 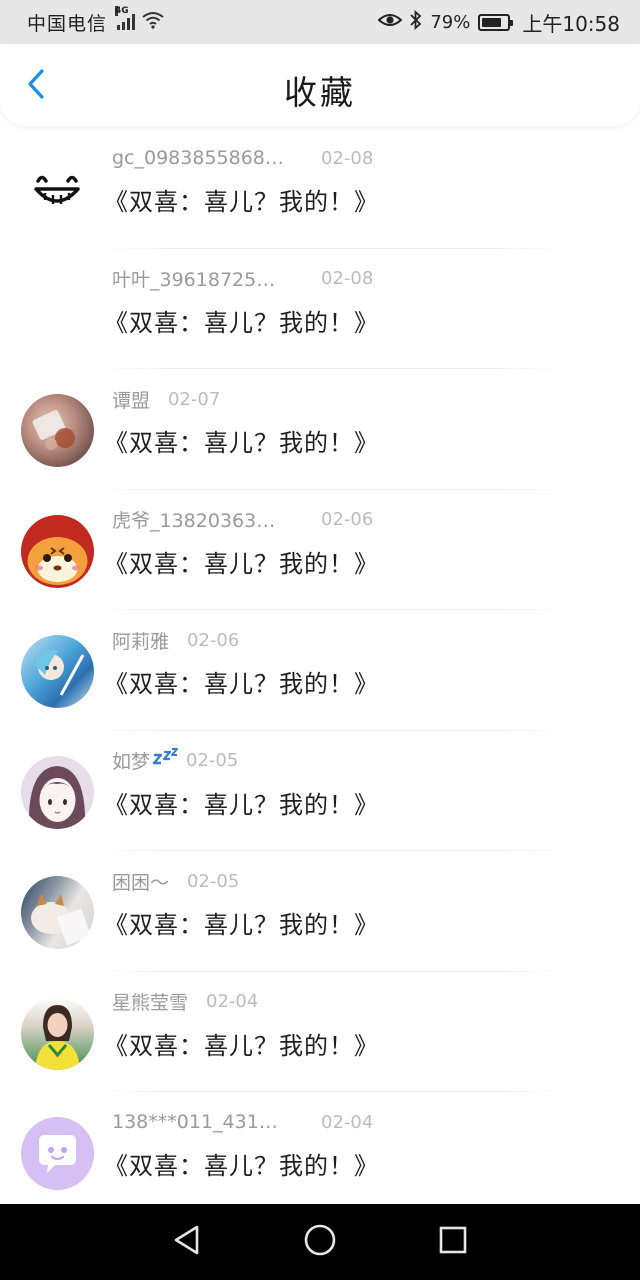 I want to click on list-item: 138***011_431… 02-04 《双喜：喜儿？我的！》, so click(x=320, y=1148).